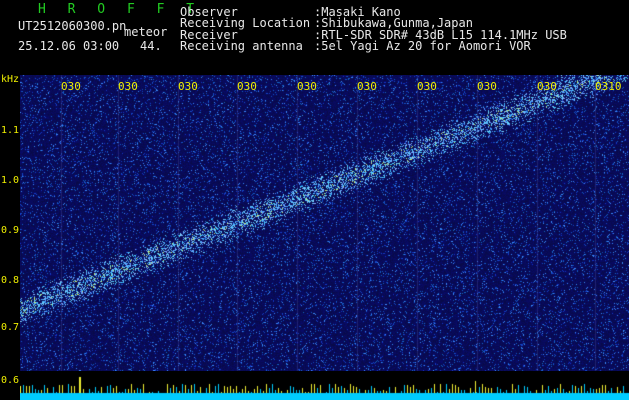 Image resolution: width=629 pixels, height=400 pixels. I want to click on signal-strength-canvas, so click(324, 385).